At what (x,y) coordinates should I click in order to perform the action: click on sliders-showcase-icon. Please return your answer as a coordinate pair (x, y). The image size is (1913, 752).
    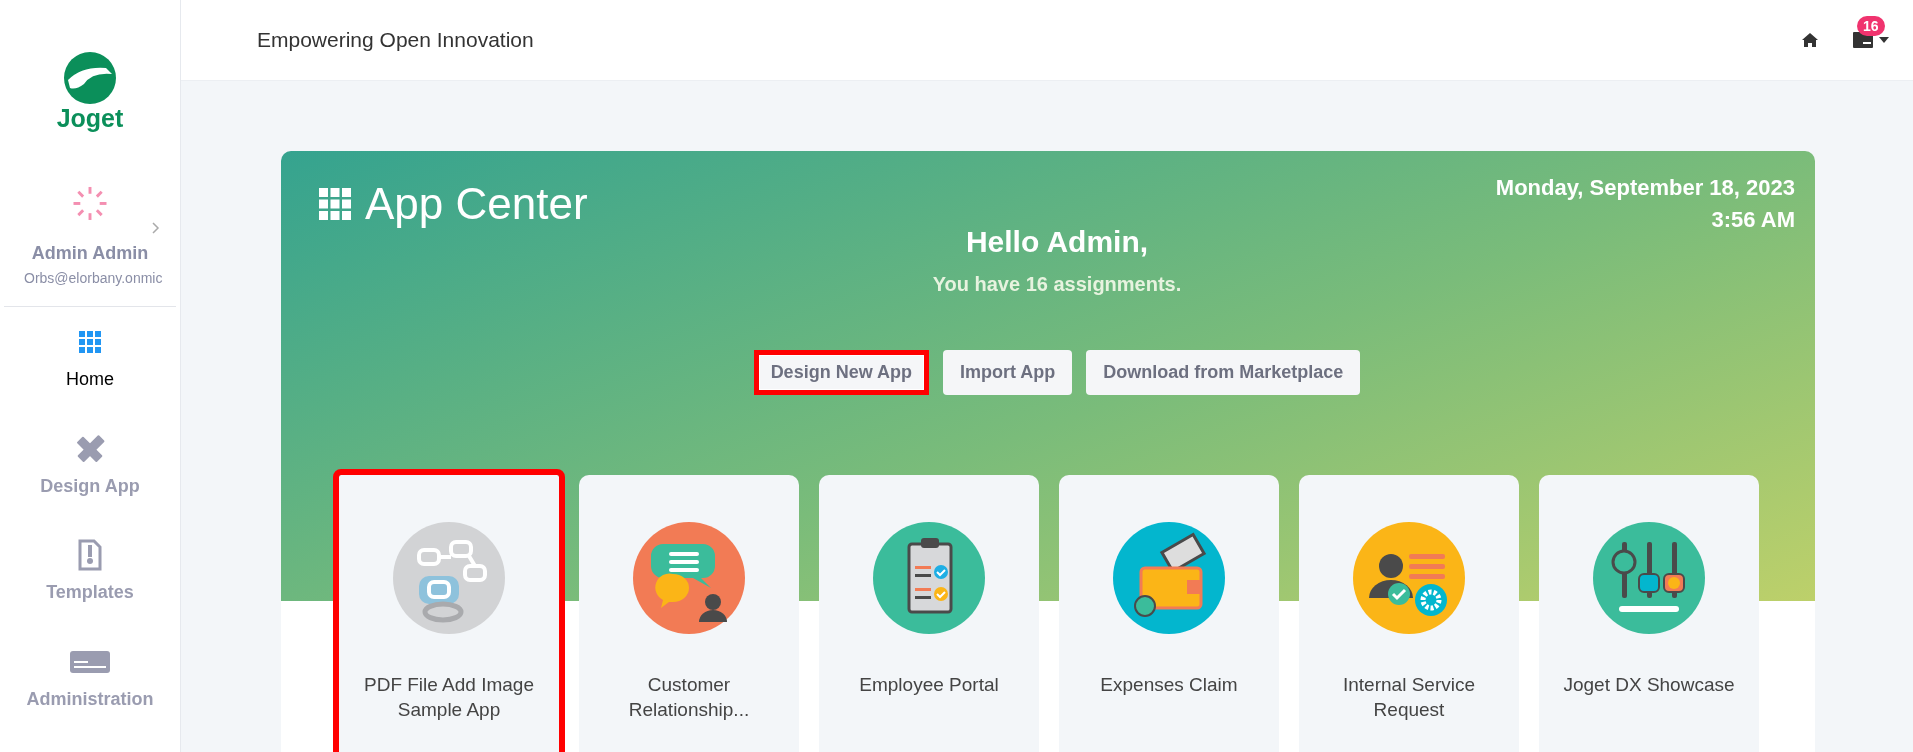
    Looking at the image, I should click on (1649, 578).